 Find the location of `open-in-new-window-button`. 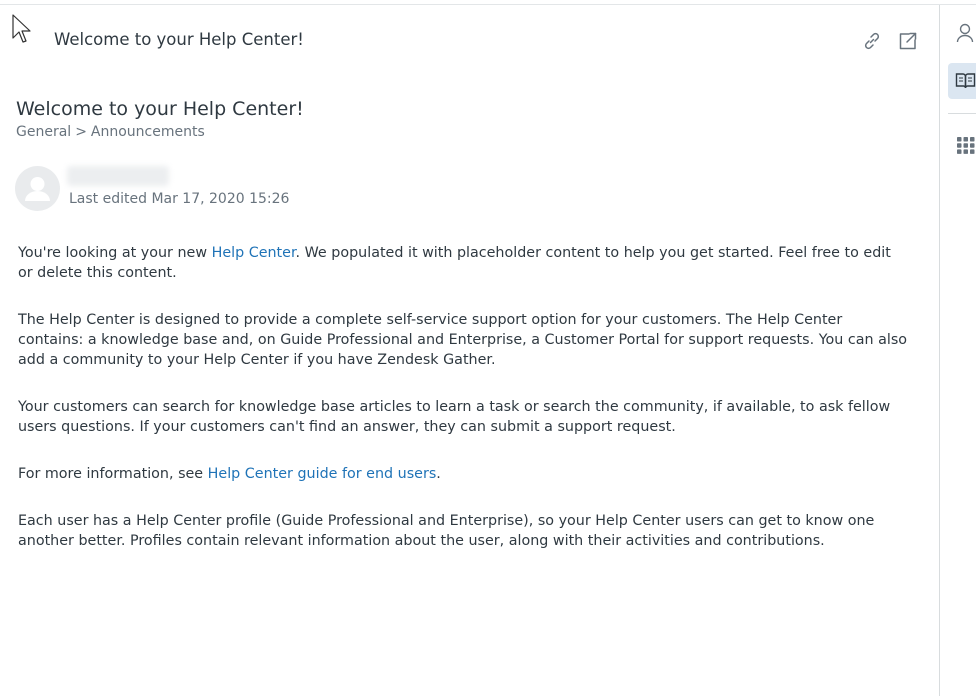

open-in-new-window-button is located at coordinates (908, 41).